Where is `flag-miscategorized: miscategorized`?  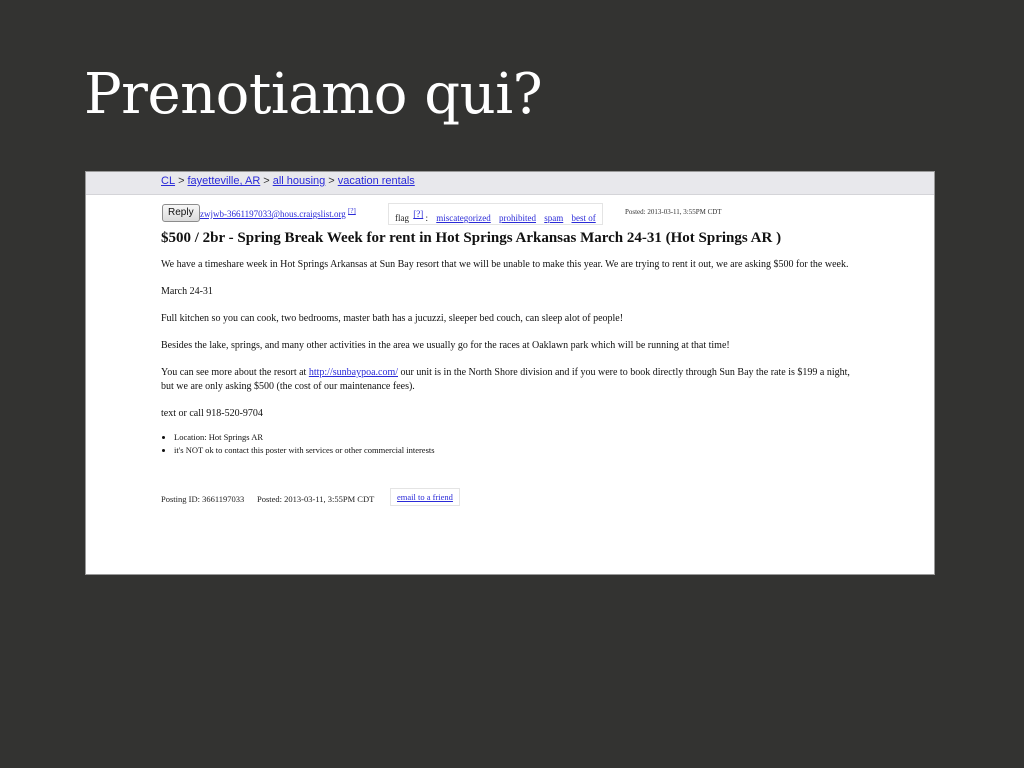 flag-miscategorized: miscategorized is located at coordinates (463, 218).